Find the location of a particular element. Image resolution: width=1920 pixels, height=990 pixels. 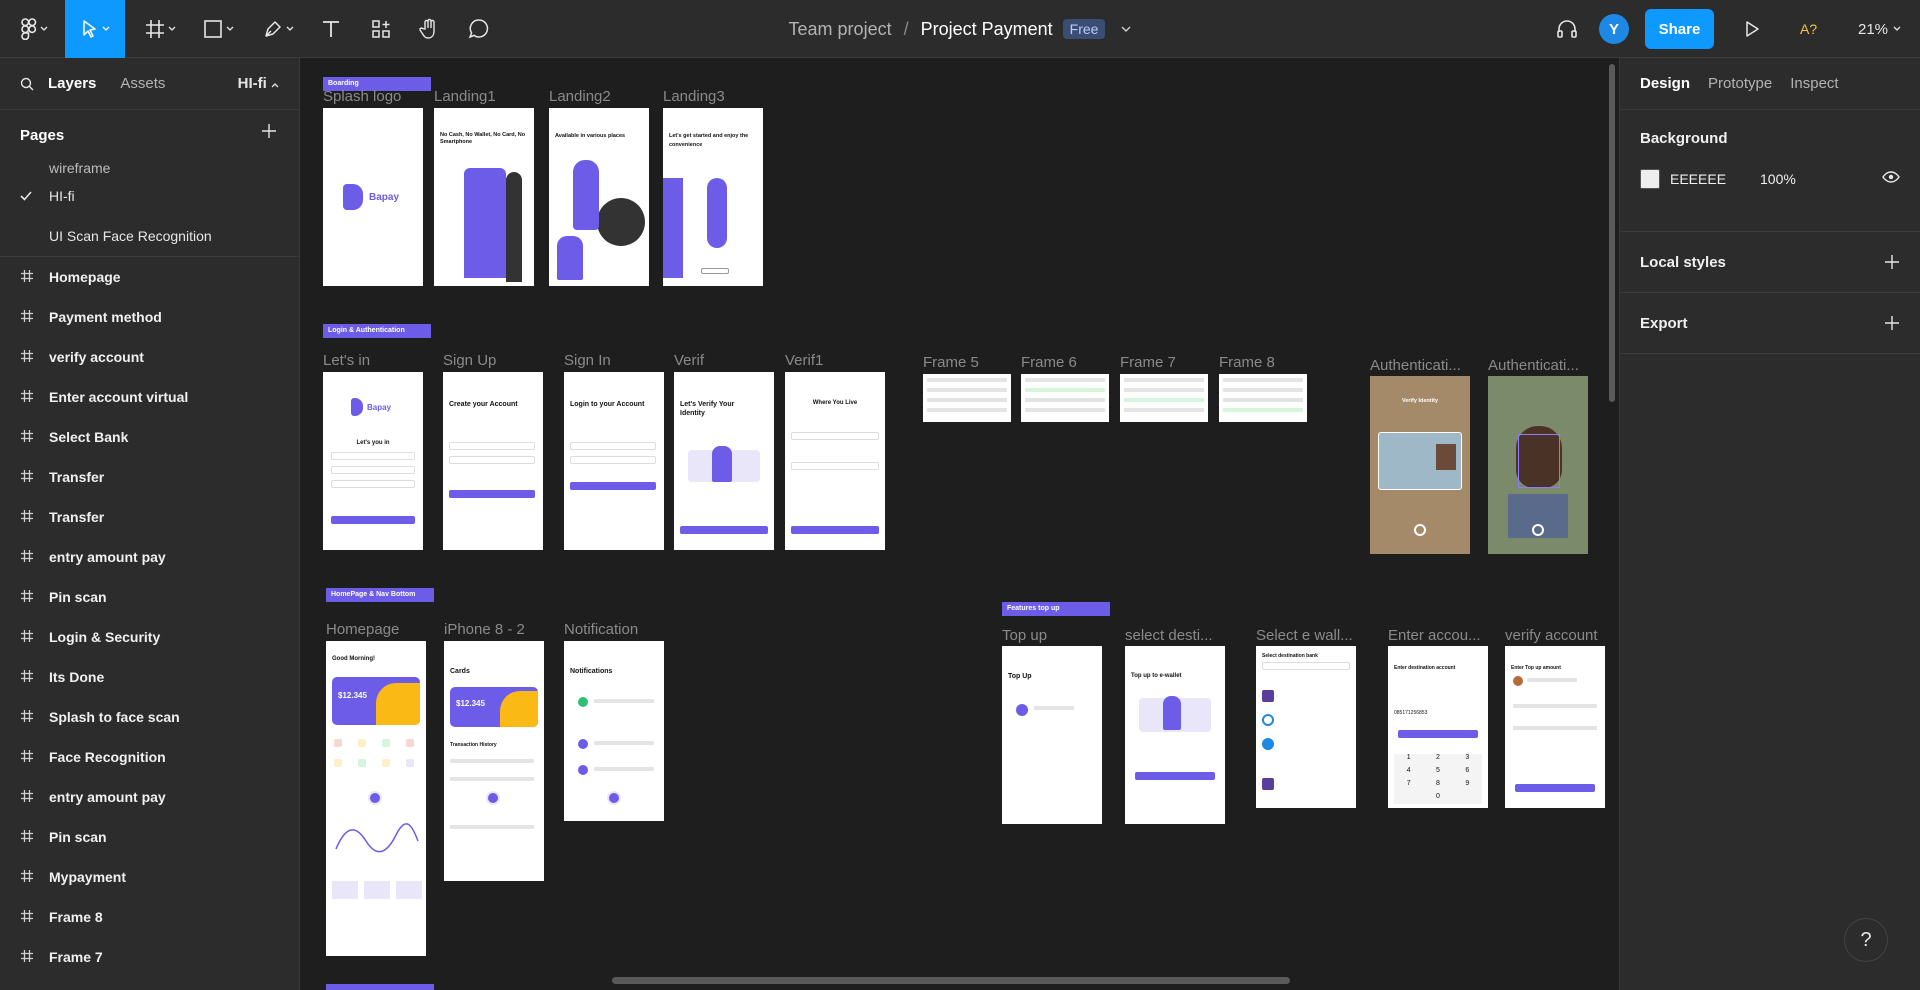

text-tool-button is located at coordinates (331, 29).